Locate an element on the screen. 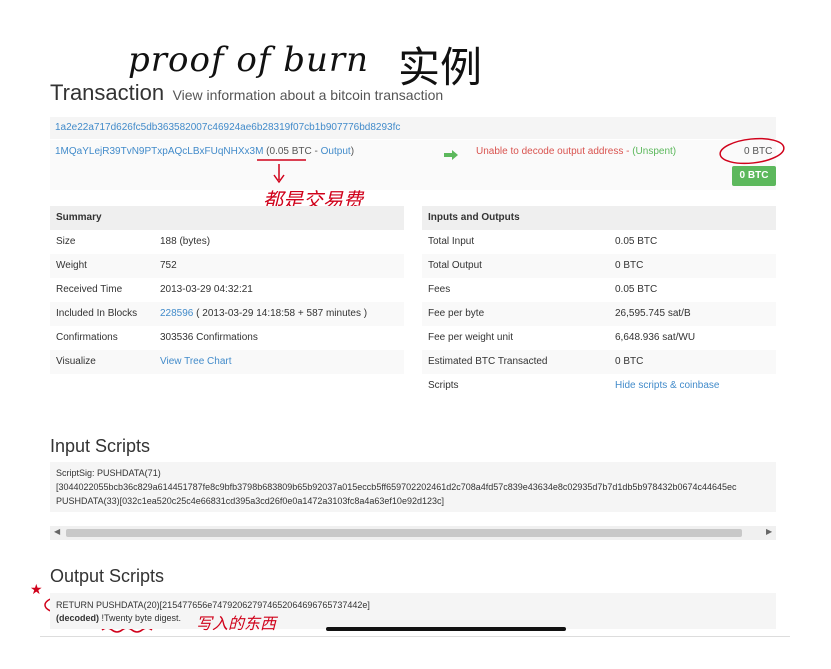 The image size is (831, 669). table-row: Fee per weight unit 6,648.936 sat/WU is located at coordinates (562, 337).